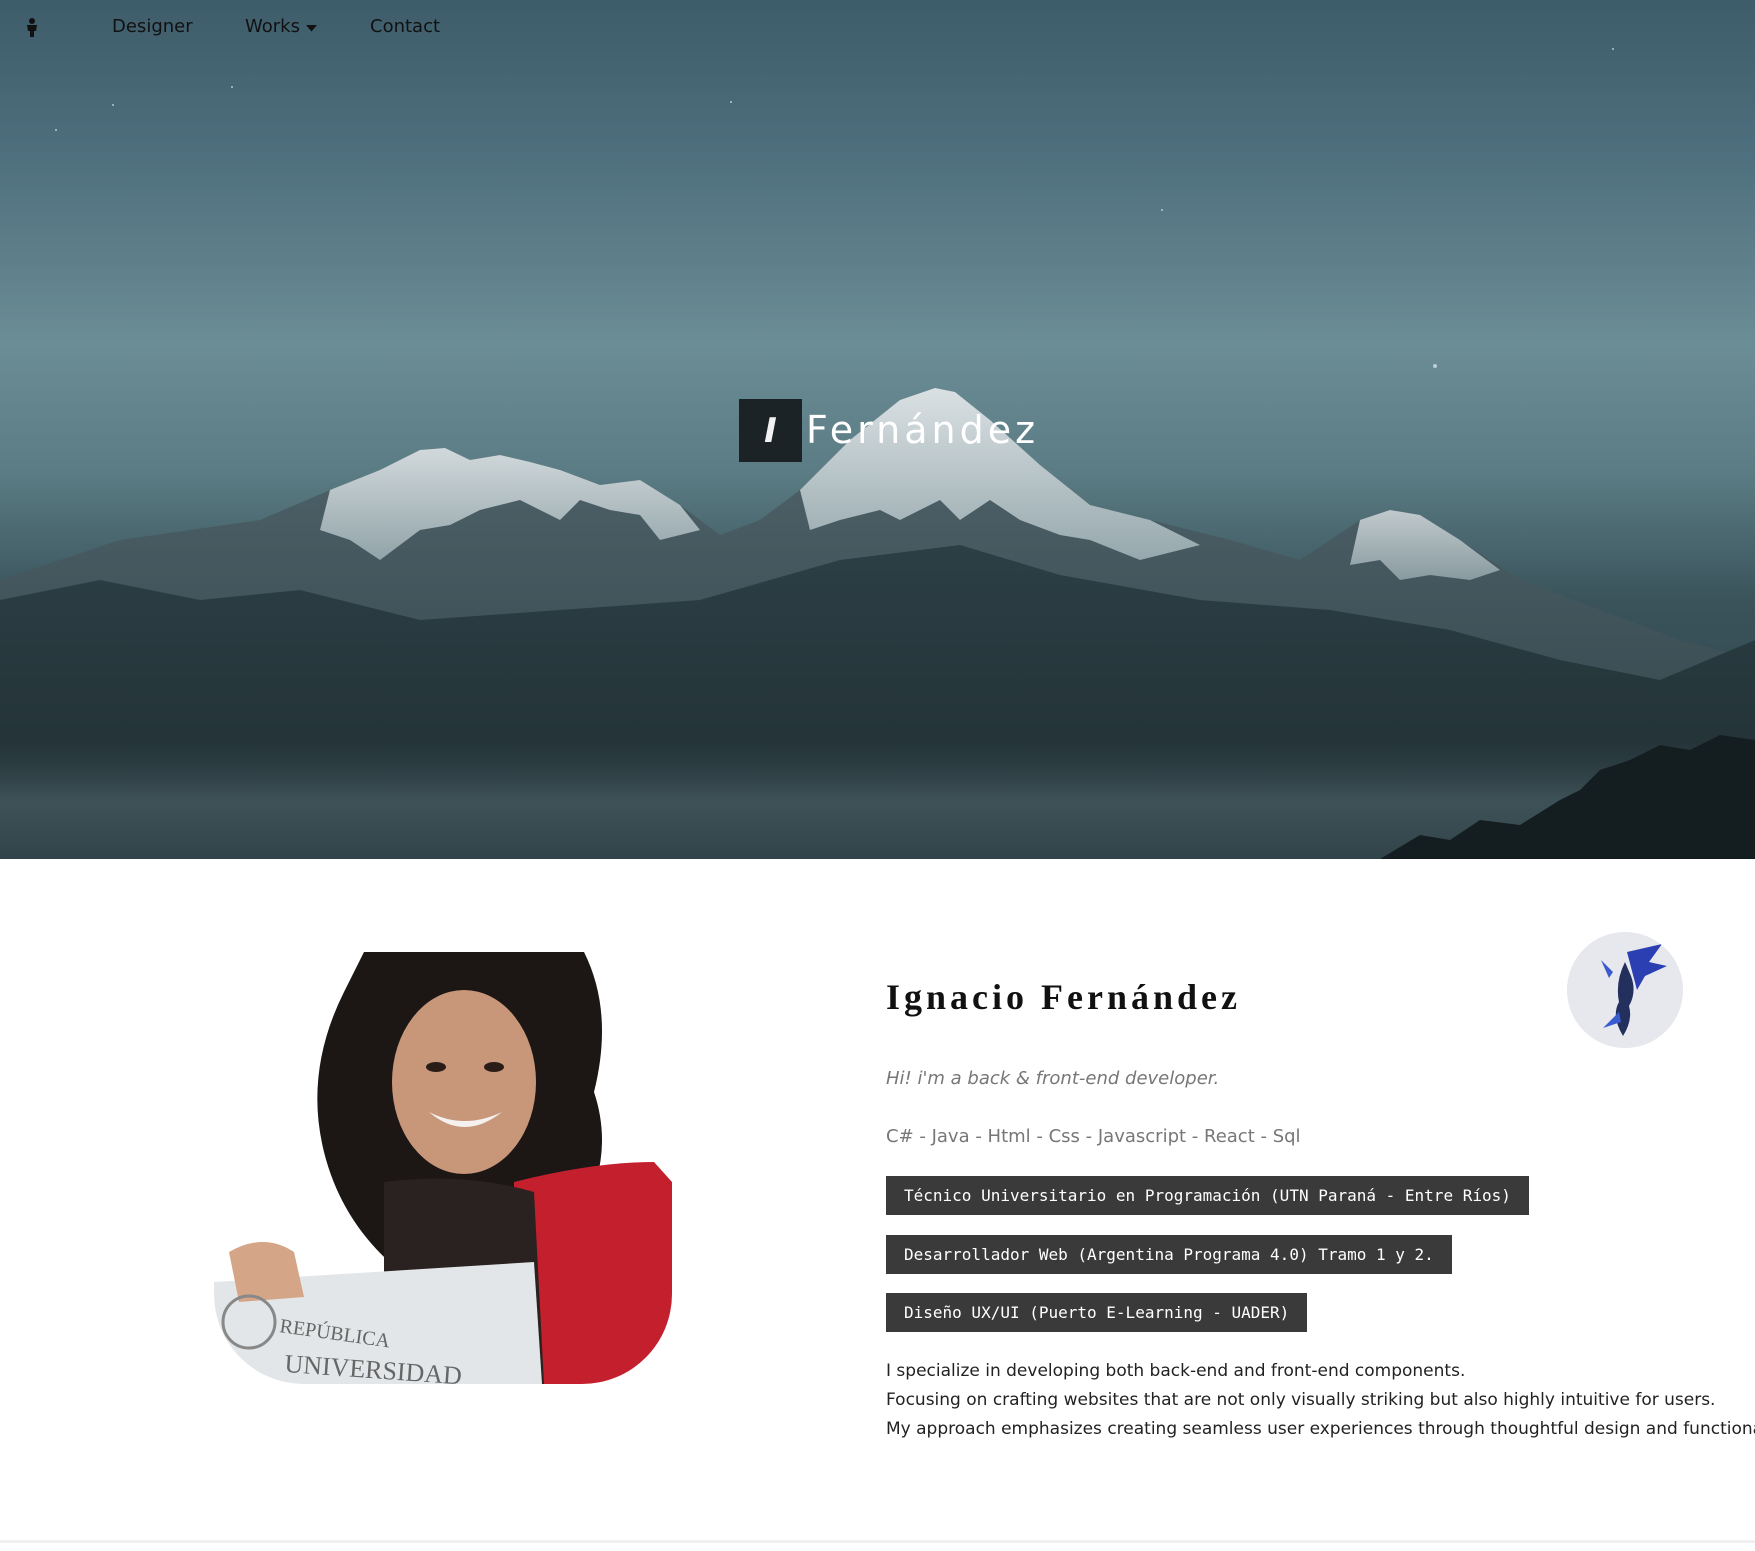 The height and width of the screenshot is (1551, 1755). Describe the element at coordinates (877, 1541) in the screenshot. I see `section-divider` at that location.